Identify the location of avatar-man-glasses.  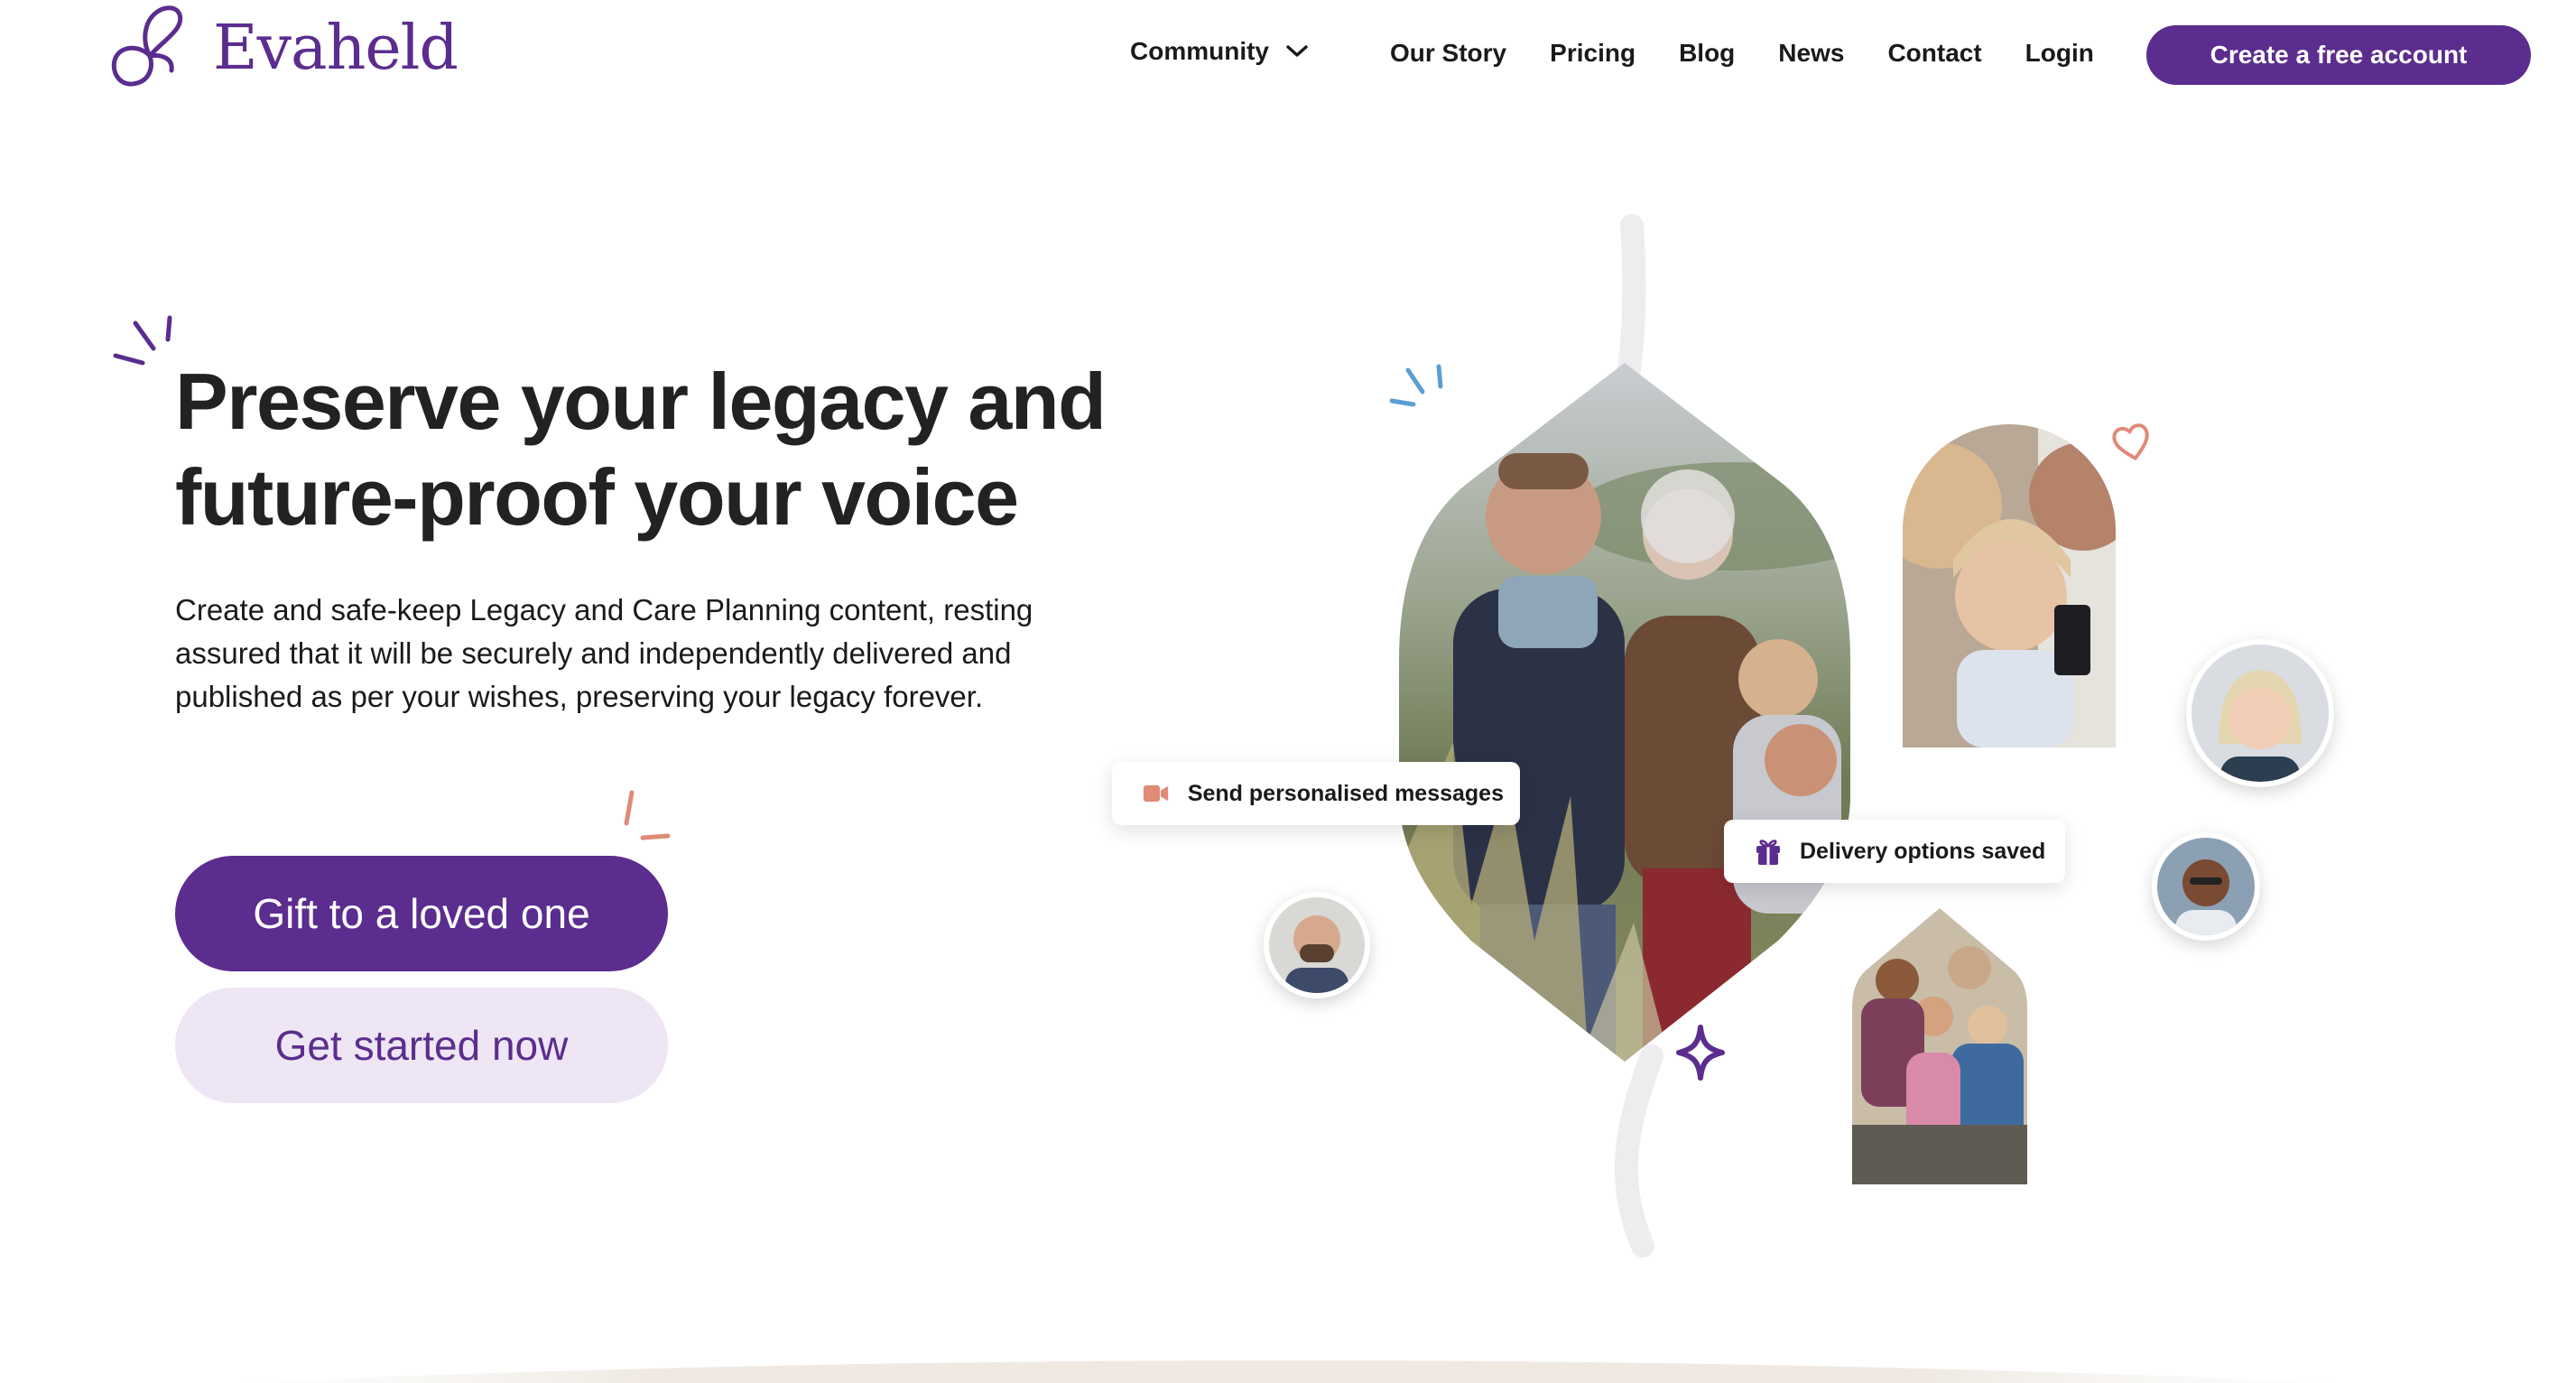
(2206, 886).